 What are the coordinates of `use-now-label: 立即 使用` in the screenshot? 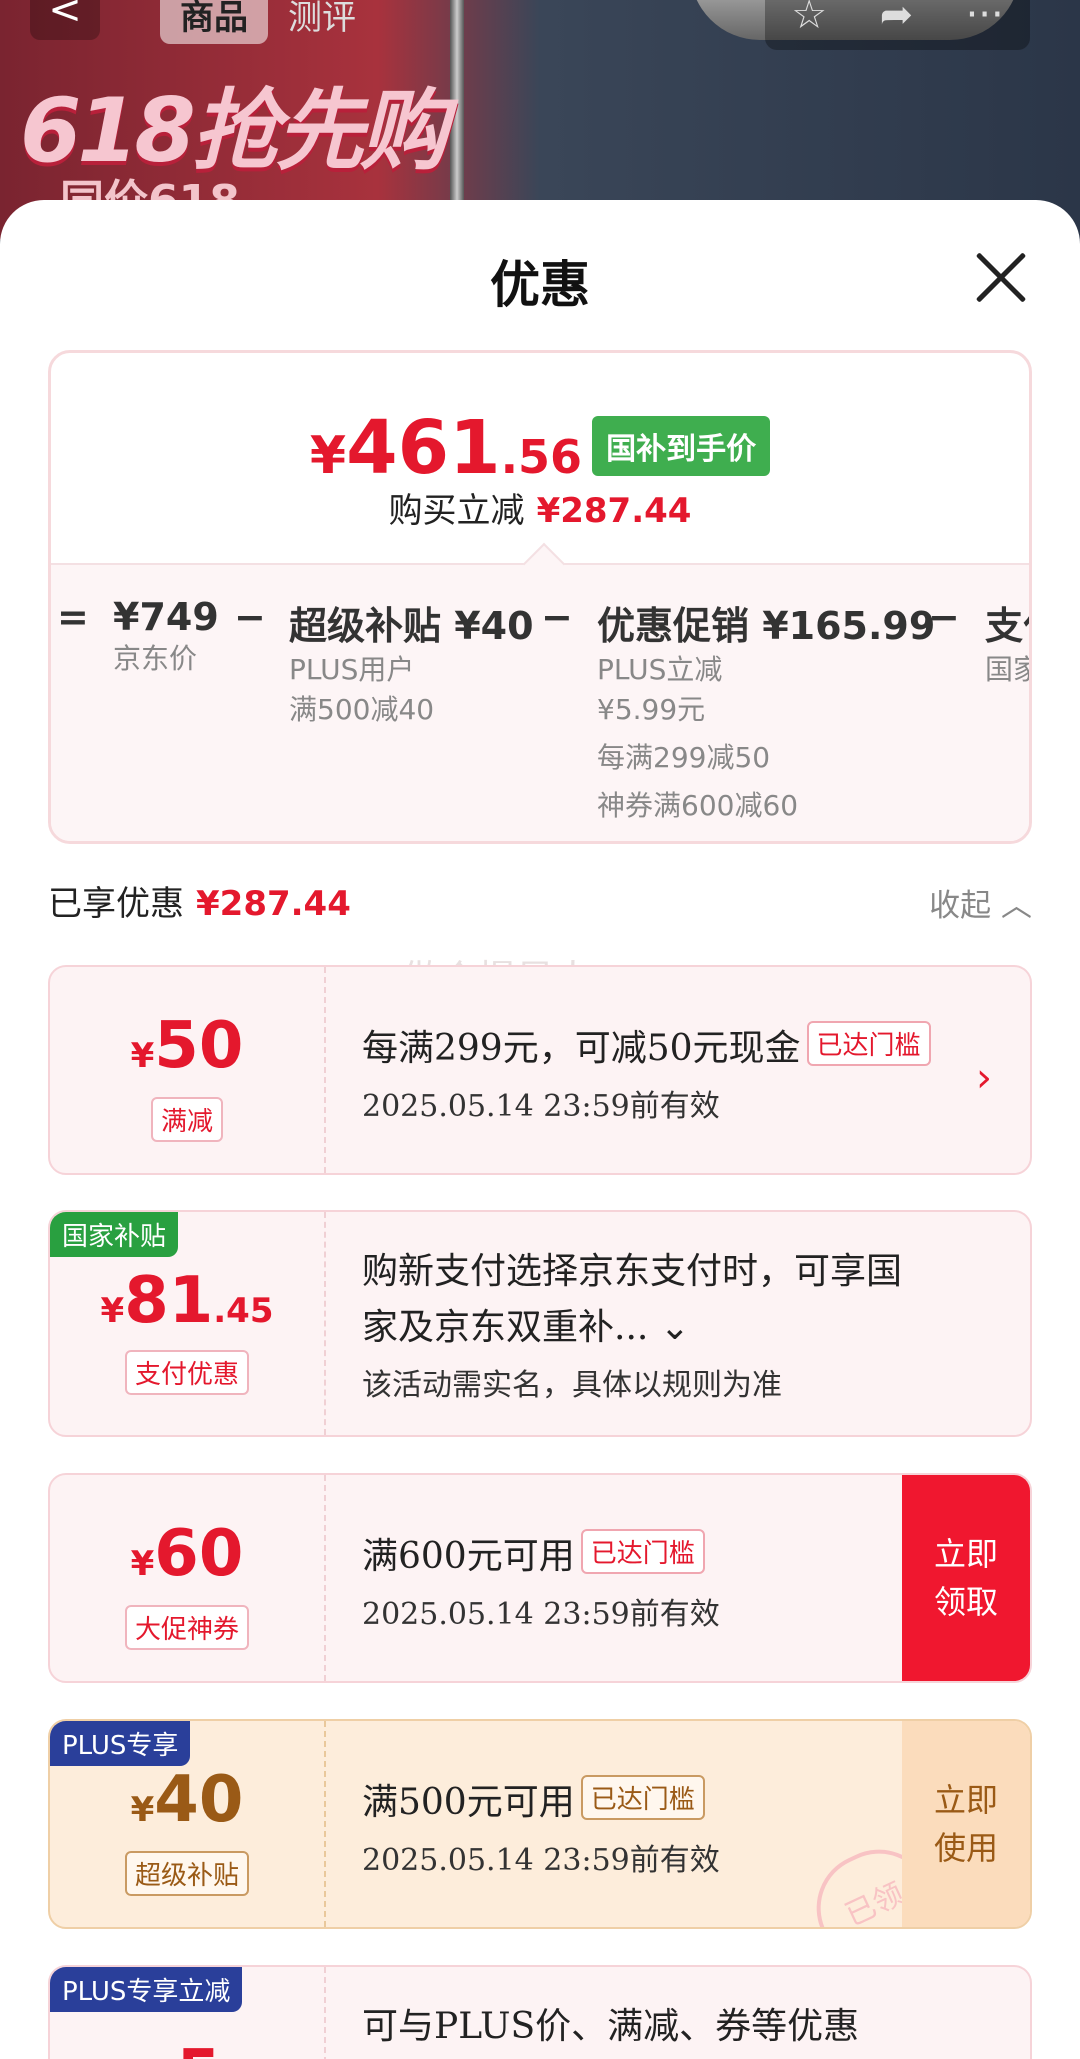 It's located at (965, 1824).